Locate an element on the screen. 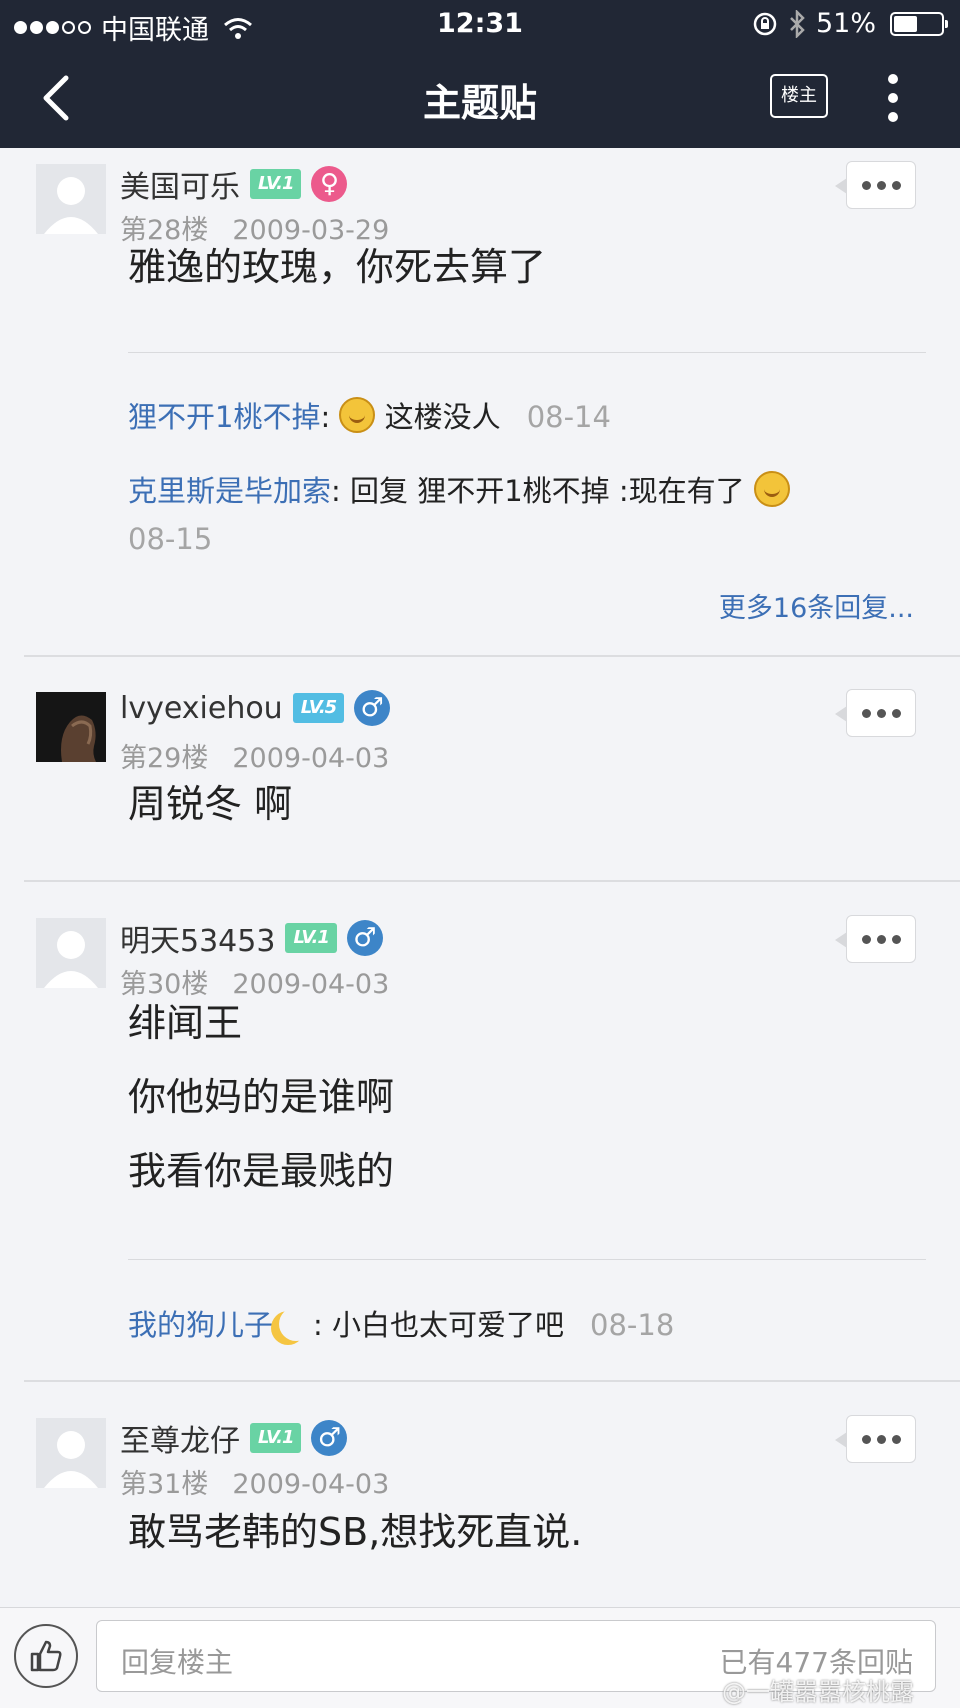 The image size is (960, 1708). username: 至尊龙仔 is located at coordinates (180, 1438).